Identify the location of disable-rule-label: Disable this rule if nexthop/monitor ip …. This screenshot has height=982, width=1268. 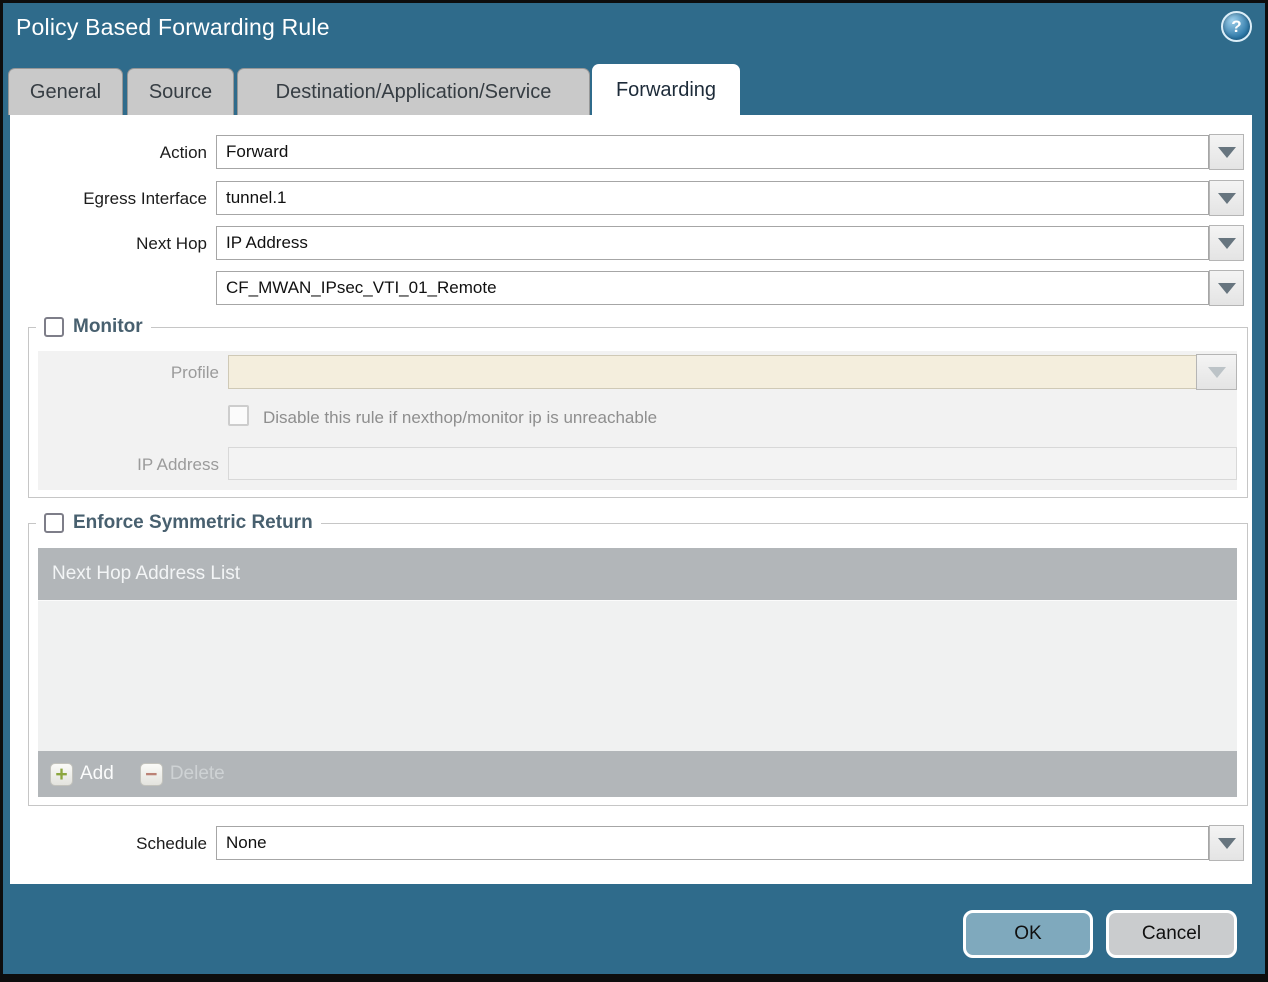
(460, 417).